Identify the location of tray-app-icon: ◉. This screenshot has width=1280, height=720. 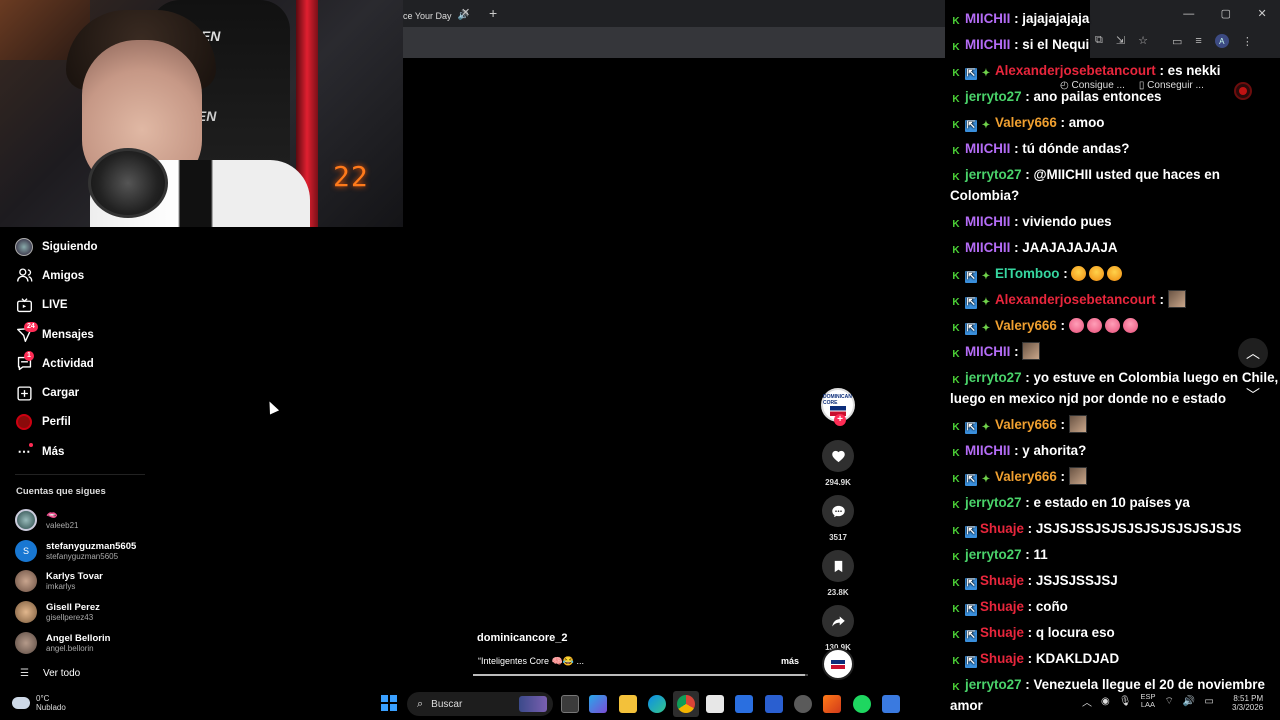
(1105, 701).